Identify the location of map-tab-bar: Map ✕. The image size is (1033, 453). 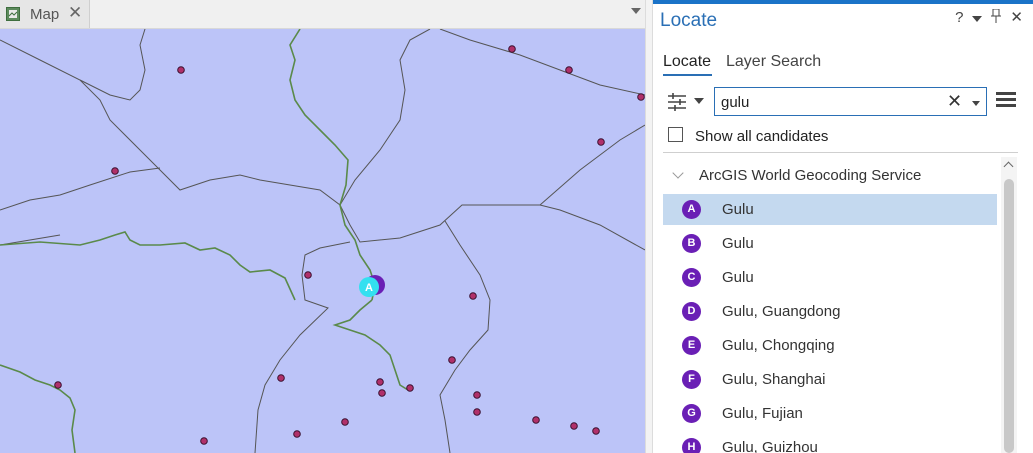
(322, 14).